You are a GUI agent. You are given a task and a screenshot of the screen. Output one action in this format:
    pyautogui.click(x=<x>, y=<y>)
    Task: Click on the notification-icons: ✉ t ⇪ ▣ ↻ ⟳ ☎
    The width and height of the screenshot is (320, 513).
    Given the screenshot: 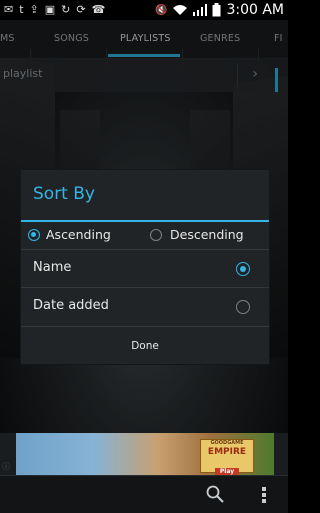 What is the action you would take?
    pyautogui.click(x=54, y=9)
    